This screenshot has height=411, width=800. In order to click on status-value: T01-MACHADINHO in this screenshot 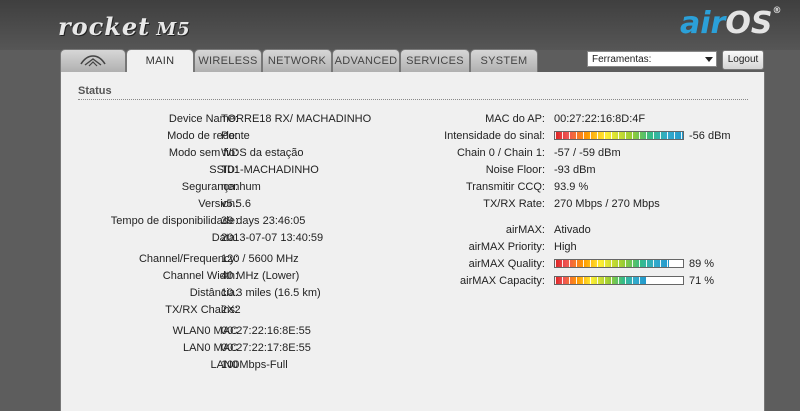, I will do `click(270, 170)`.